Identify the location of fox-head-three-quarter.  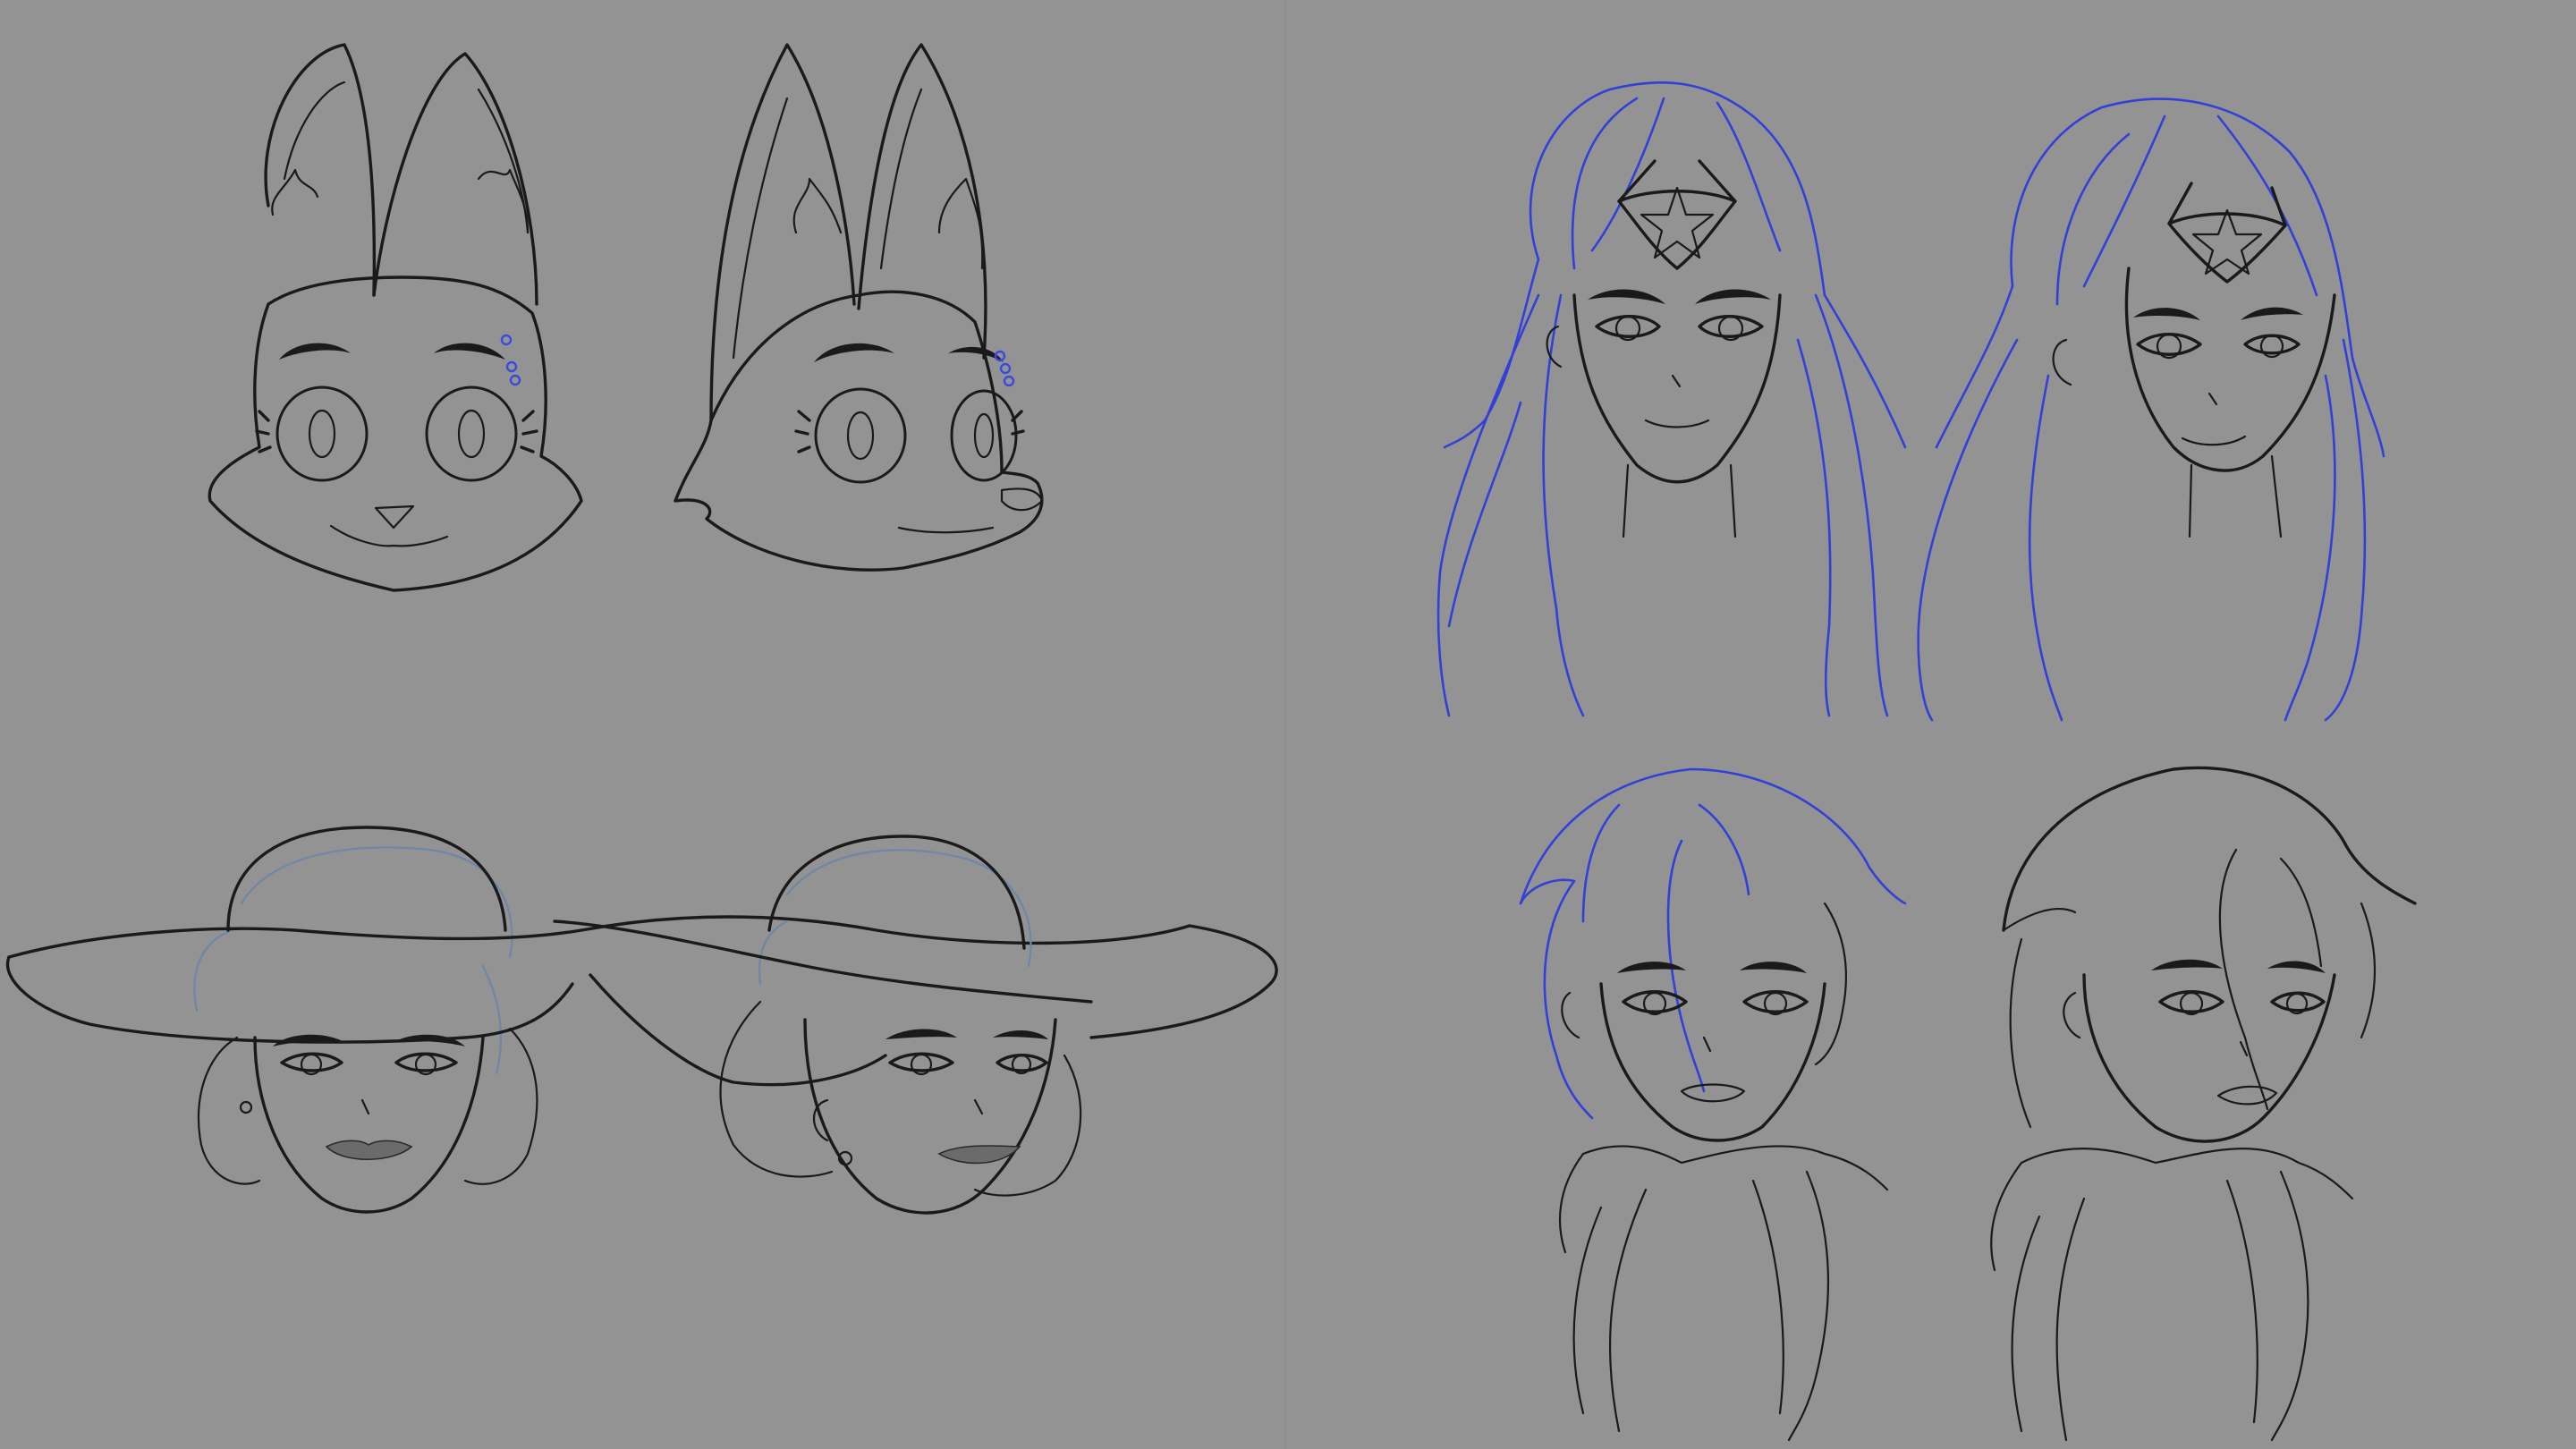
(859, 307).